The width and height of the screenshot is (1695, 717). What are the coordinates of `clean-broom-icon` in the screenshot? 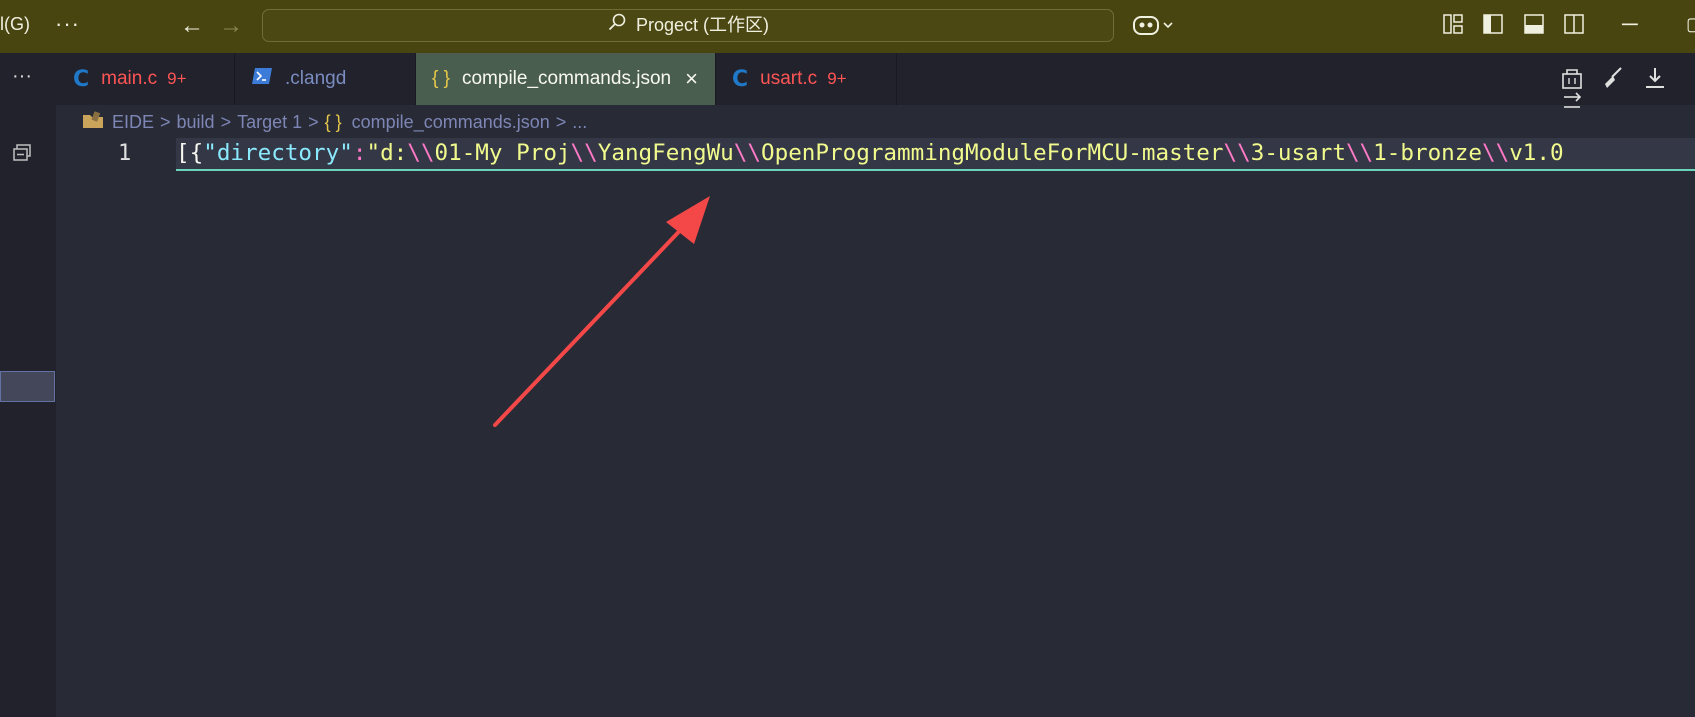 It's located at (1613, 78).